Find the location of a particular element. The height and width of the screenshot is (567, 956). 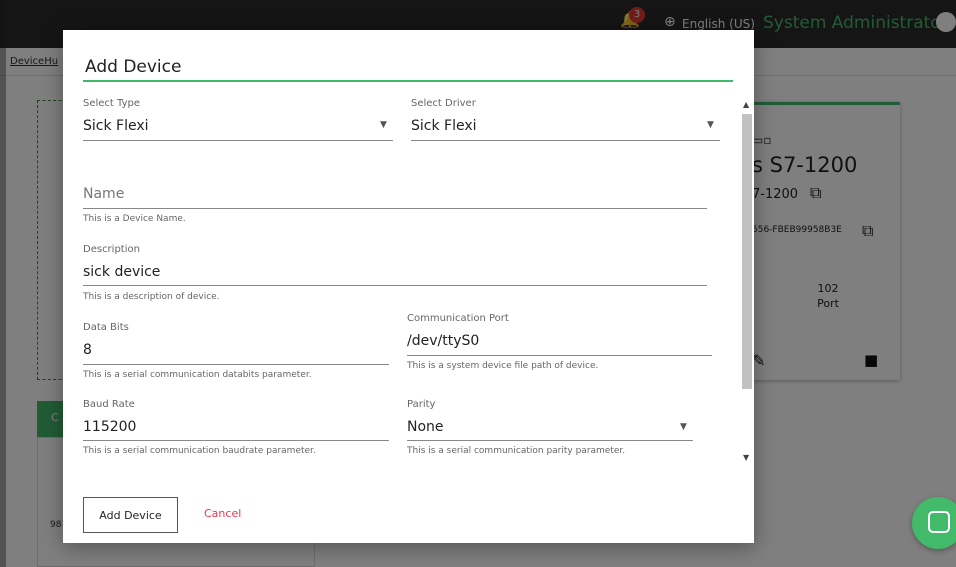

data-bits-input: 8 is located at coordinates (236, 352).